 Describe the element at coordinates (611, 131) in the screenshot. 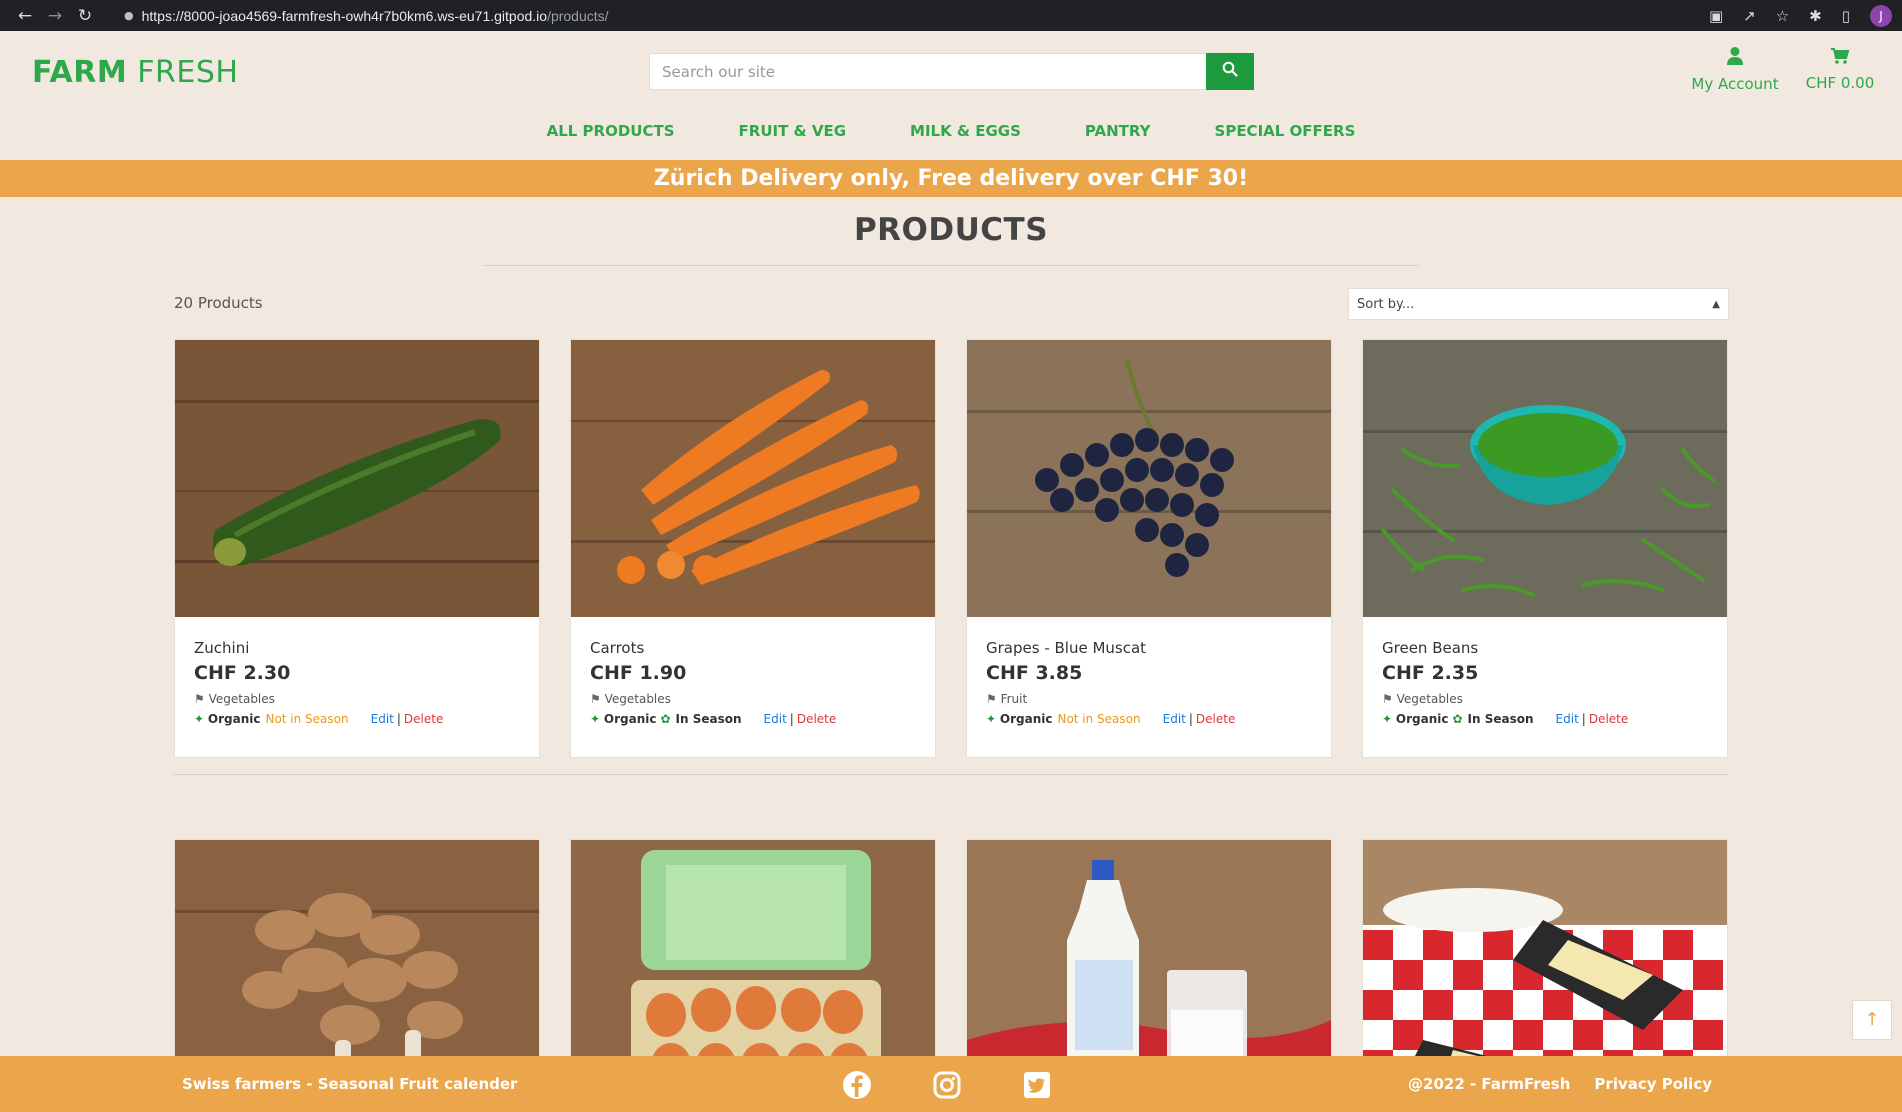

I see `nav-all-products: ALL PRODUCTS` at that location.